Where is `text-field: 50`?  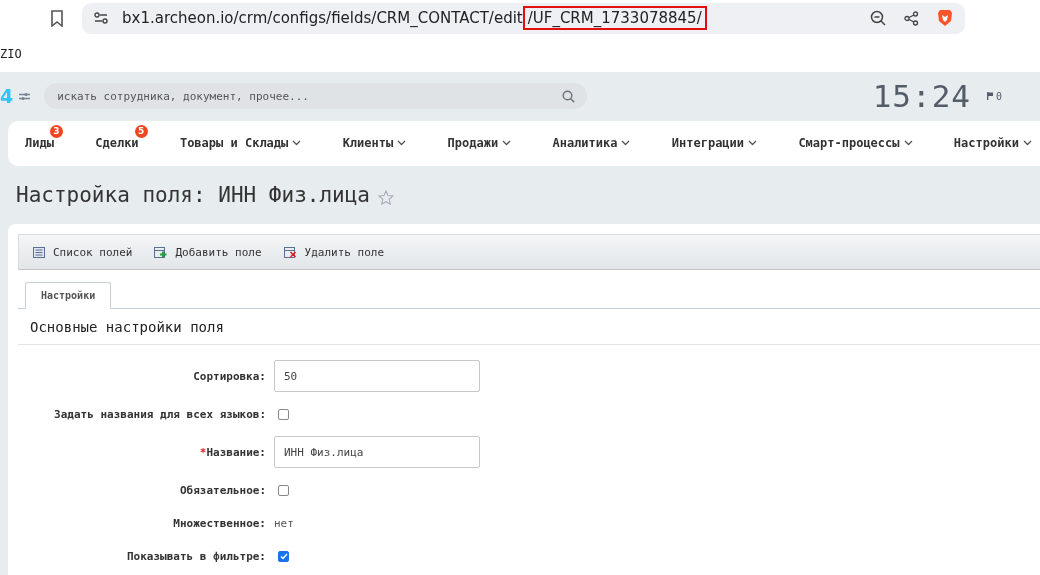
text-field: 50 is located at coordinates (377, 376).